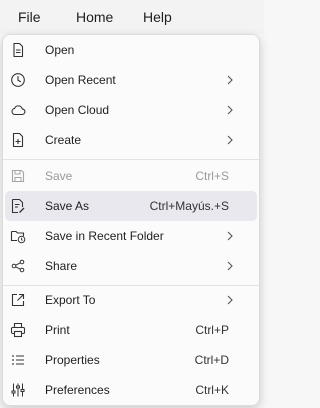  What do you see at coordinates (77, 110) in the screenshot?
I see `menu-item-label: Open Cloud` at bounding box center [77, 110].